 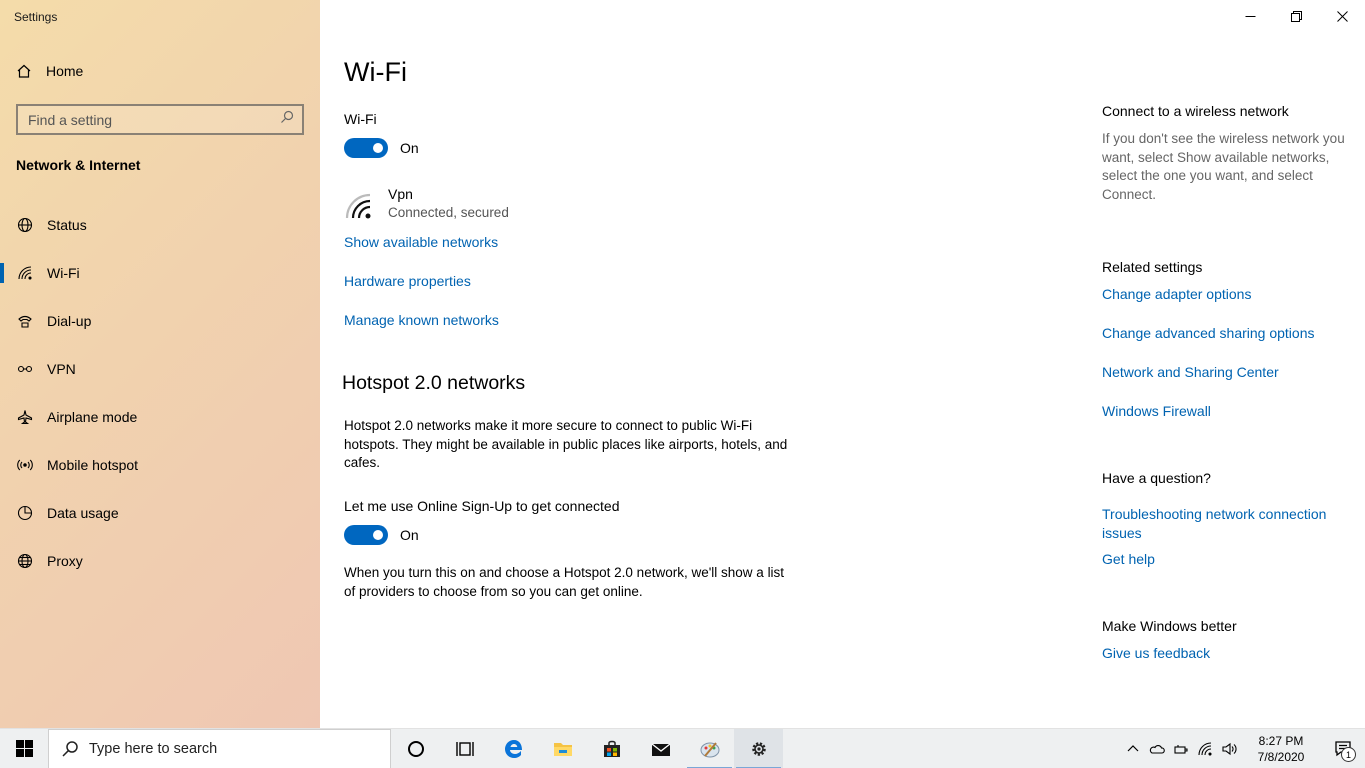 I want to click on page-title: Wi-Fi, so click(x=375, y=72).